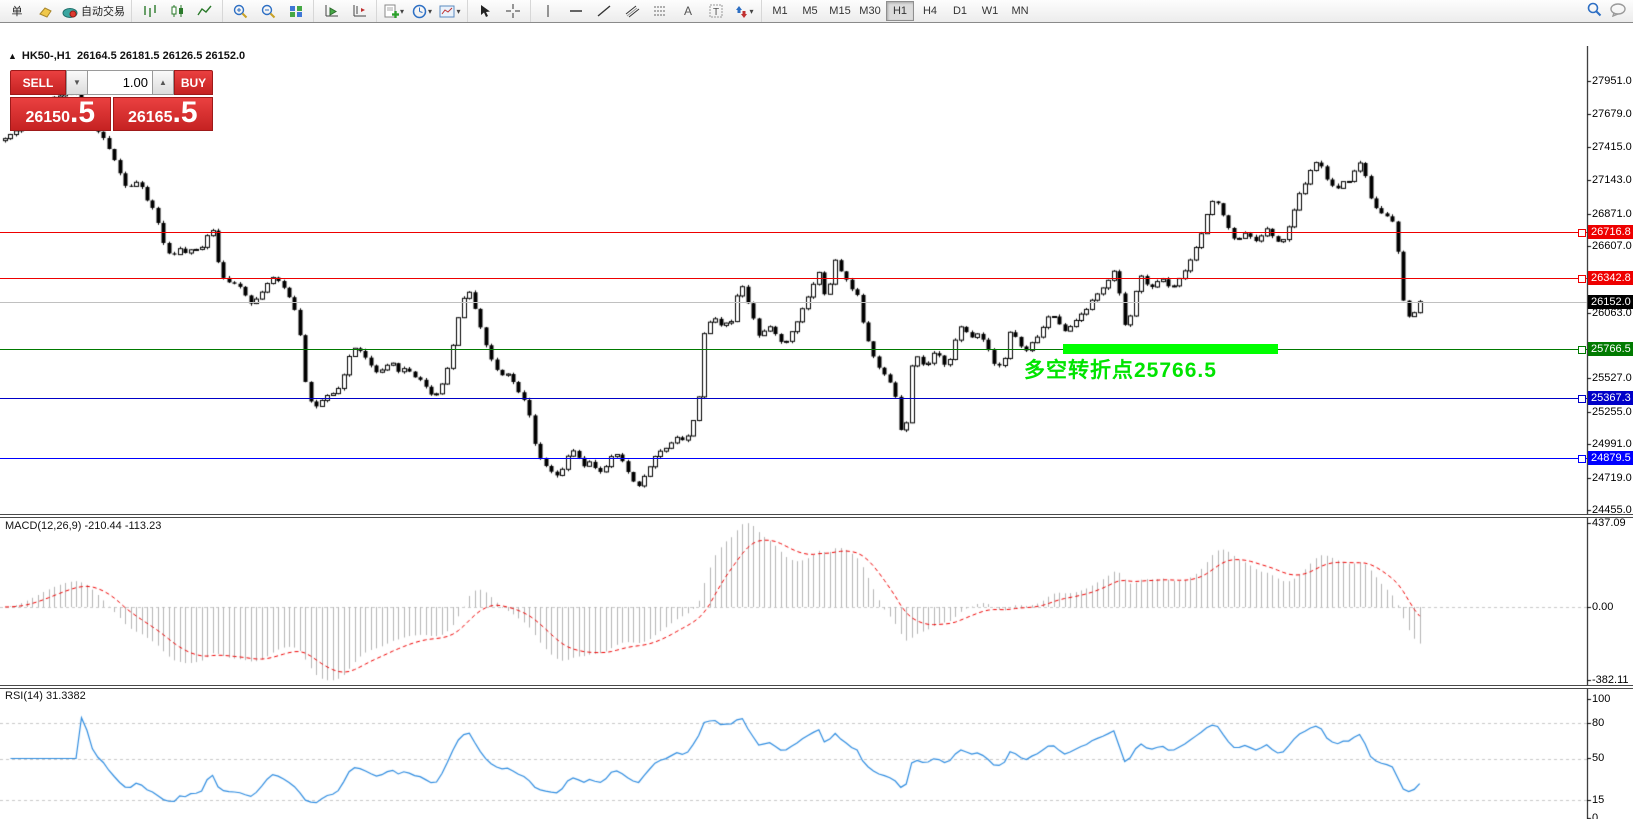 The height and width of the screenshot is (819, 1633). I want to click on chart-shift-button, so click(359, 11).